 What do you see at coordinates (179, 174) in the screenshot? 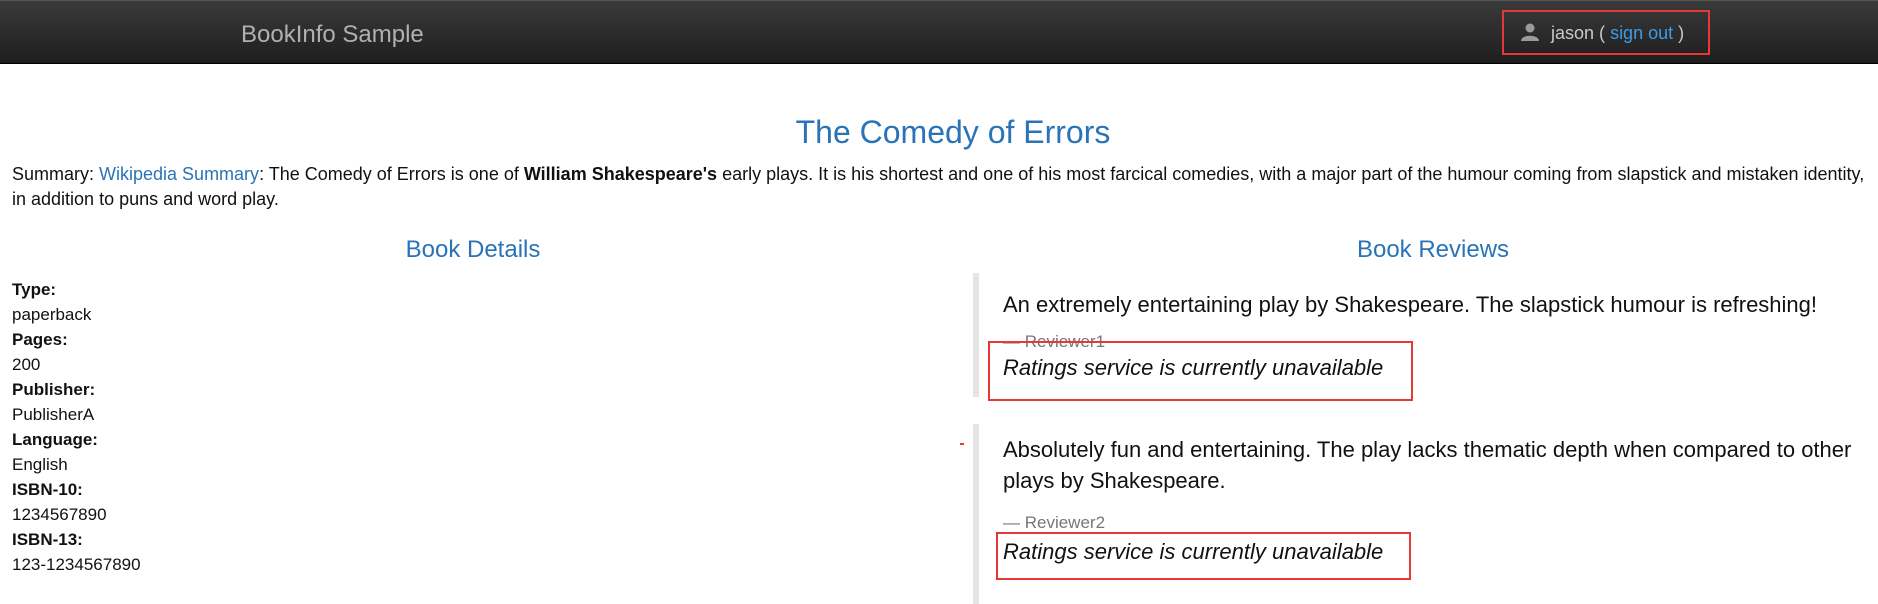
I see `wikipedia-summary-link: Wikipedia Summary` at bounding box center [179, 174].